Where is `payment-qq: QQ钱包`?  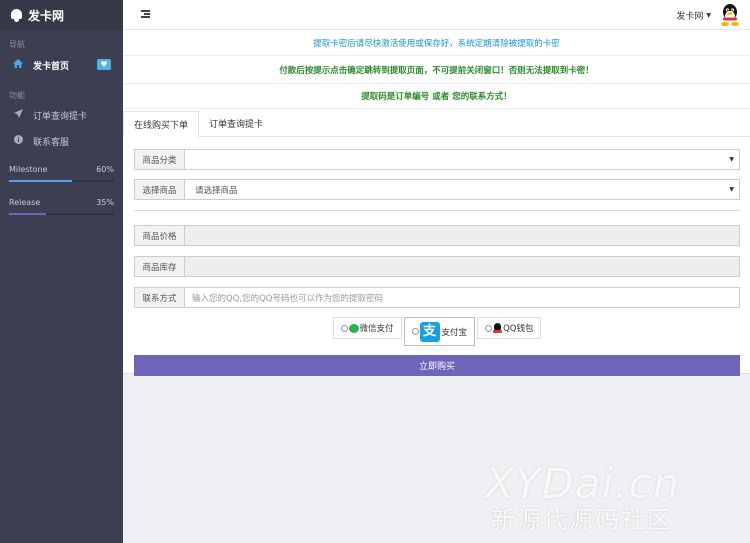
payment-qq: QQ钱包 is located at coordinates (509, 328).